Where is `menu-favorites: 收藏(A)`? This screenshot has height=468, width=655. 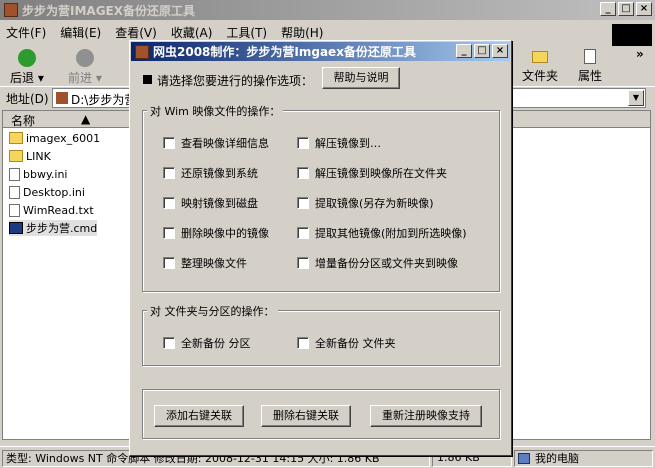
menu-favorites: 收藏(A) is located at coordinates (192, 32).